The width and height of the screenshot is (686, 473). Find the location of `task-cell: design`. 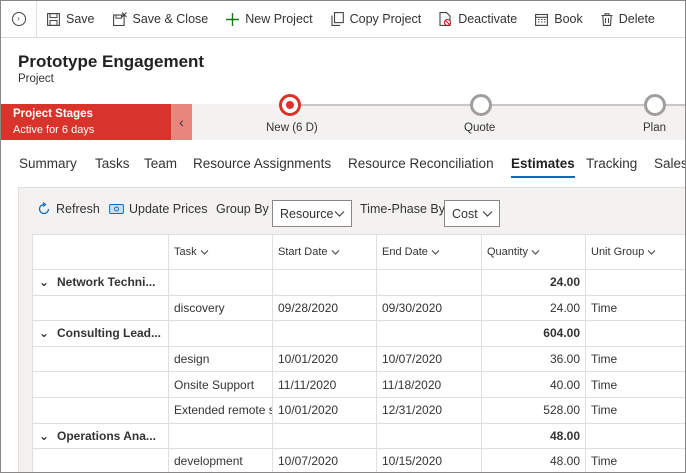

task-cell: design is located at coordinates (220, 359).